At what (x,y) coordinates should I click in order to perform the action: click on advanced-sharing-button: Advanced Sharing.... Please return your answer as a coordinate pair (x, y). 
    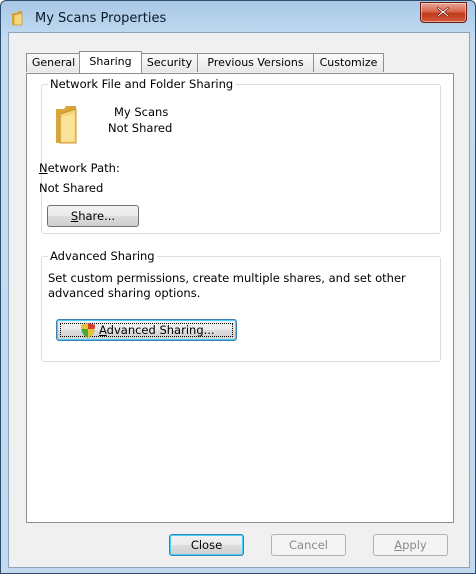
    Looking at the image, I should click on (146, 330).